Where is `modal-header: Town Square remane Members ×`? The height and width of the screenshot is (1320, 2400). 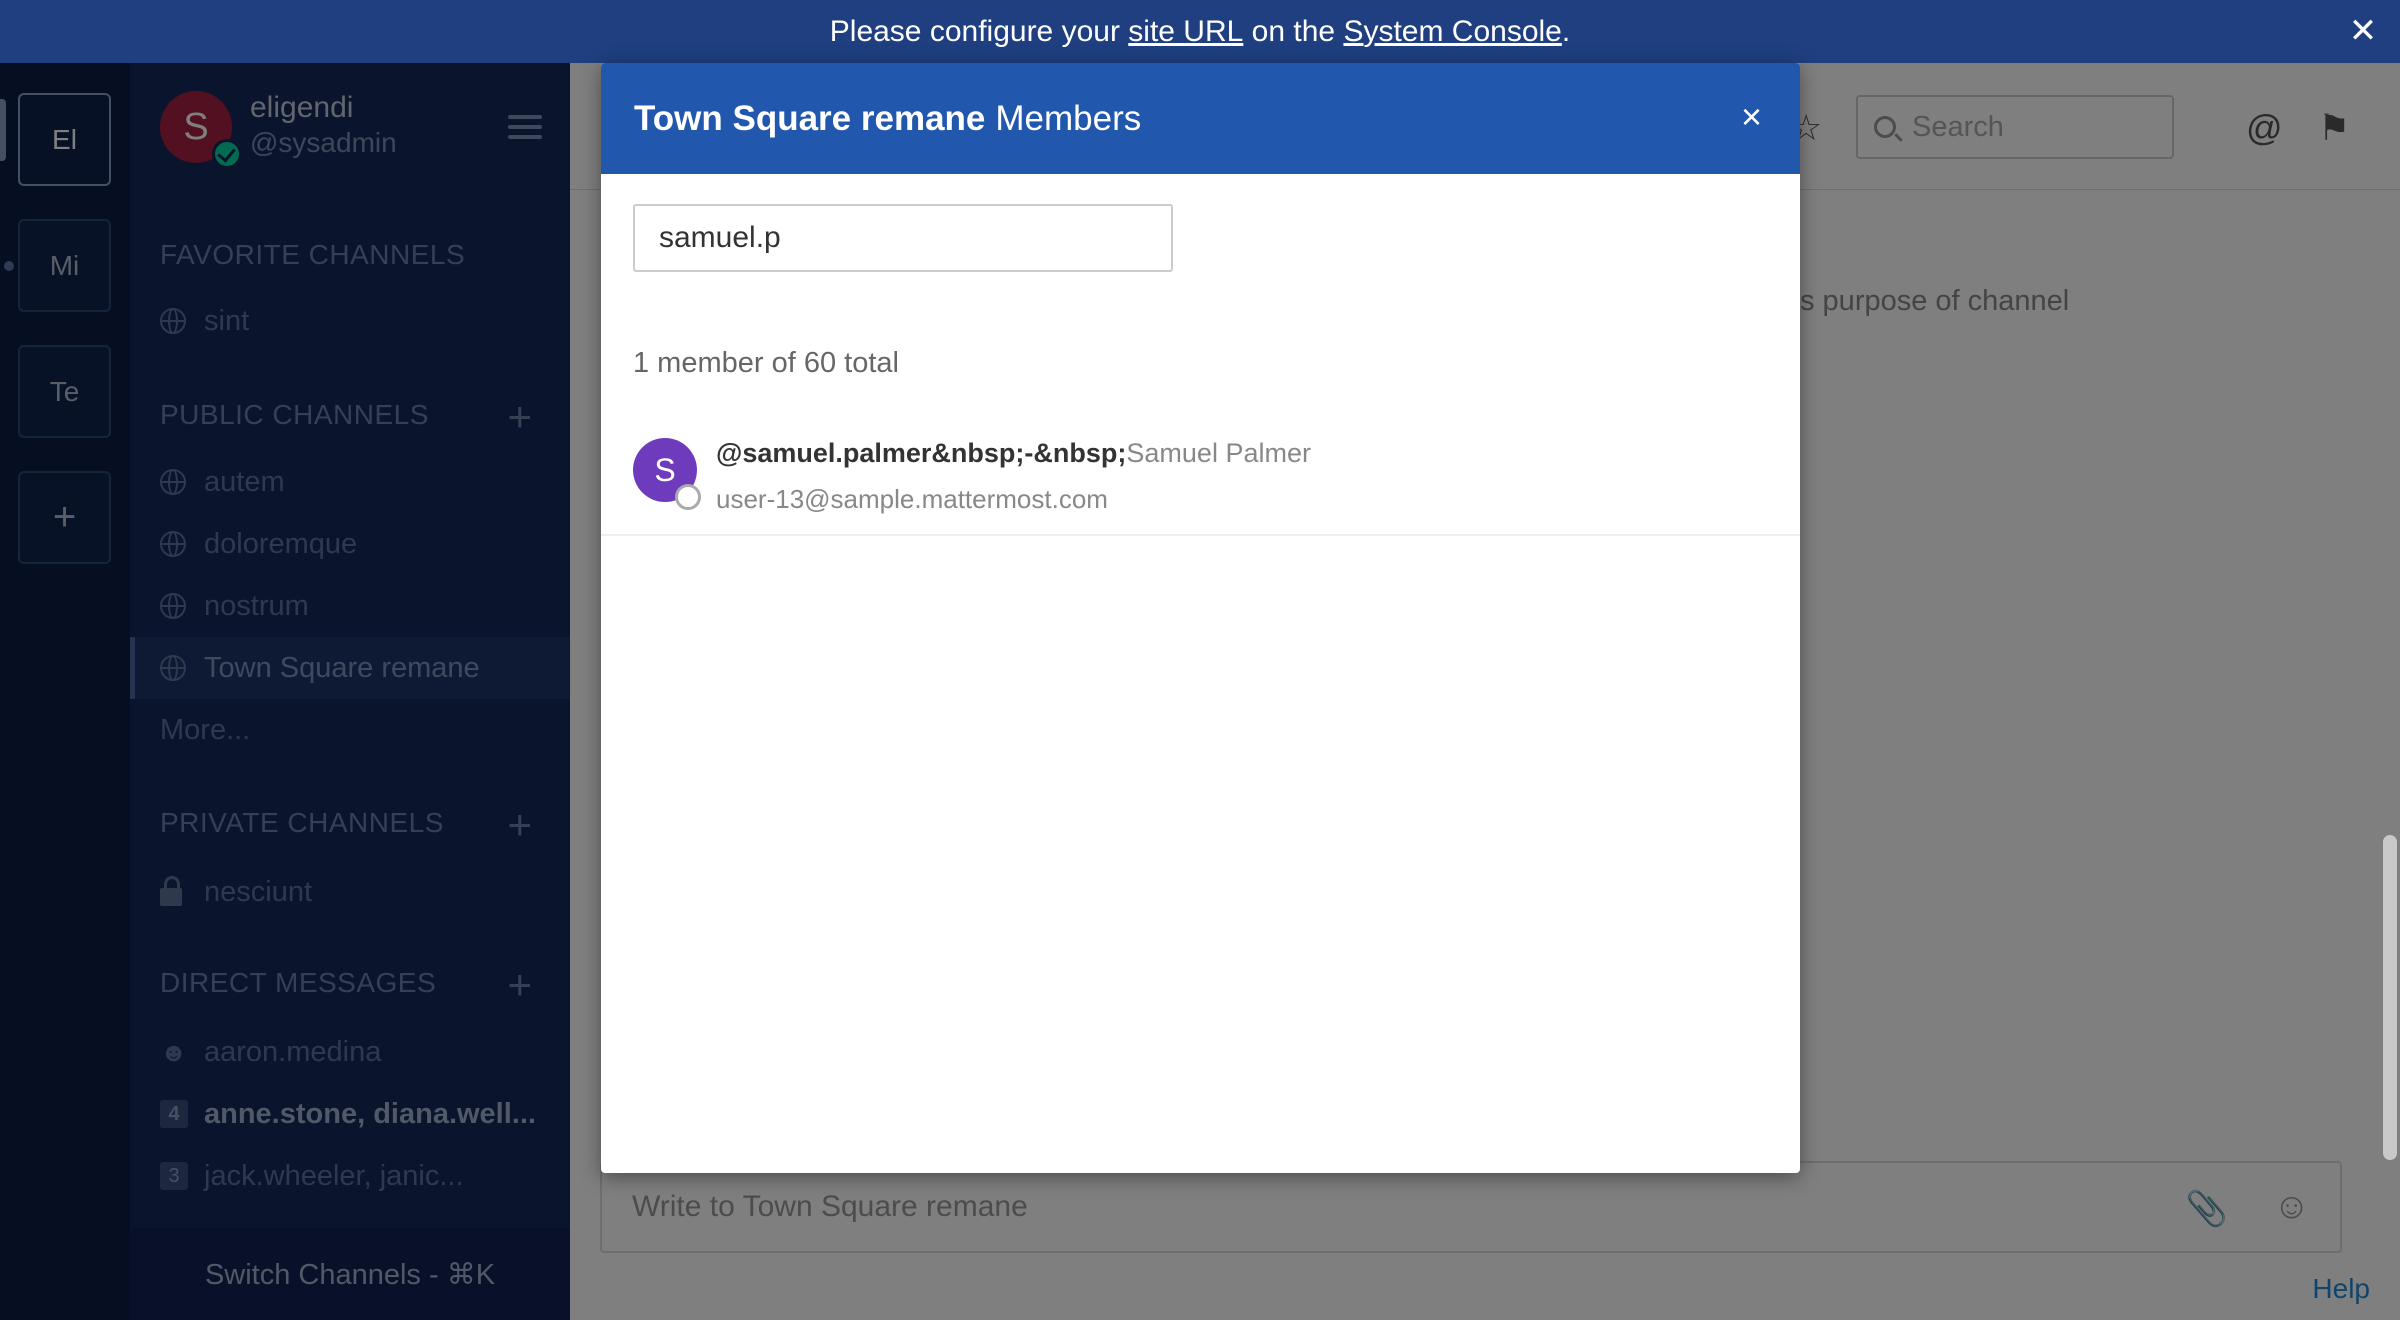
modal-header: Town Square remane Members × is located at coordinates (1200, 118).